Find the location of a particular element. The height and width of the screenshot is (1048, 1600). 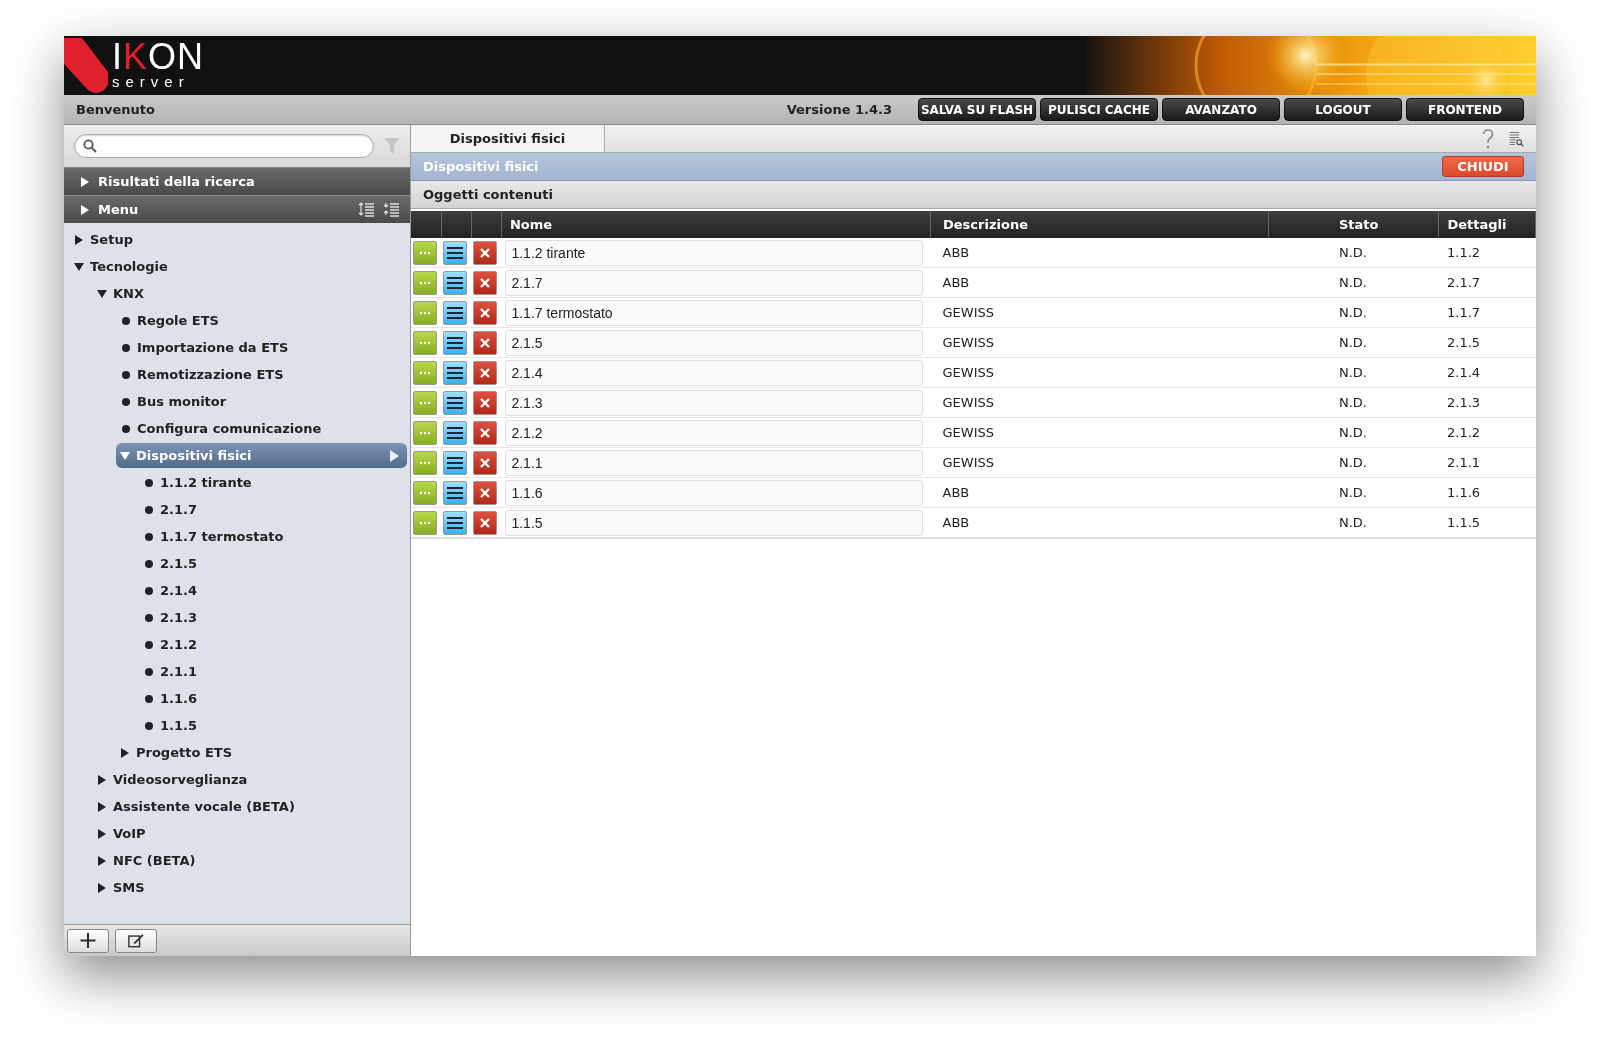

column-header: Nome is located at coordinates (531, 224).